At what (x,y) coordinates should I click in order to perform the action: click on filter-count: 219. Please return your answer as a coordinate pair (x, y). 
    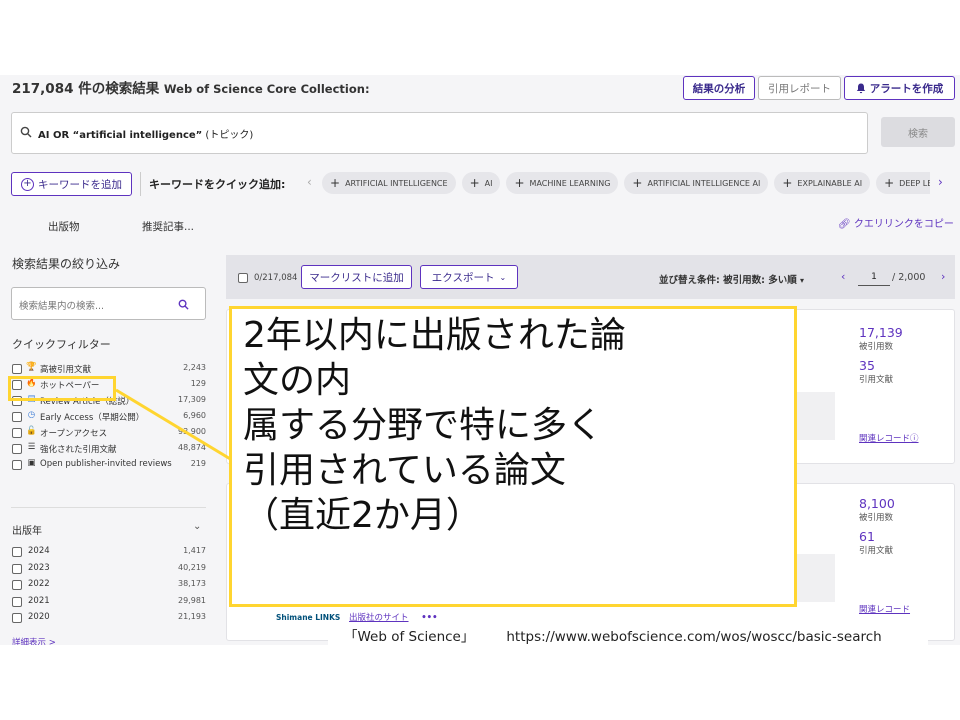
    Looking at the image, I should click on (198, 463).